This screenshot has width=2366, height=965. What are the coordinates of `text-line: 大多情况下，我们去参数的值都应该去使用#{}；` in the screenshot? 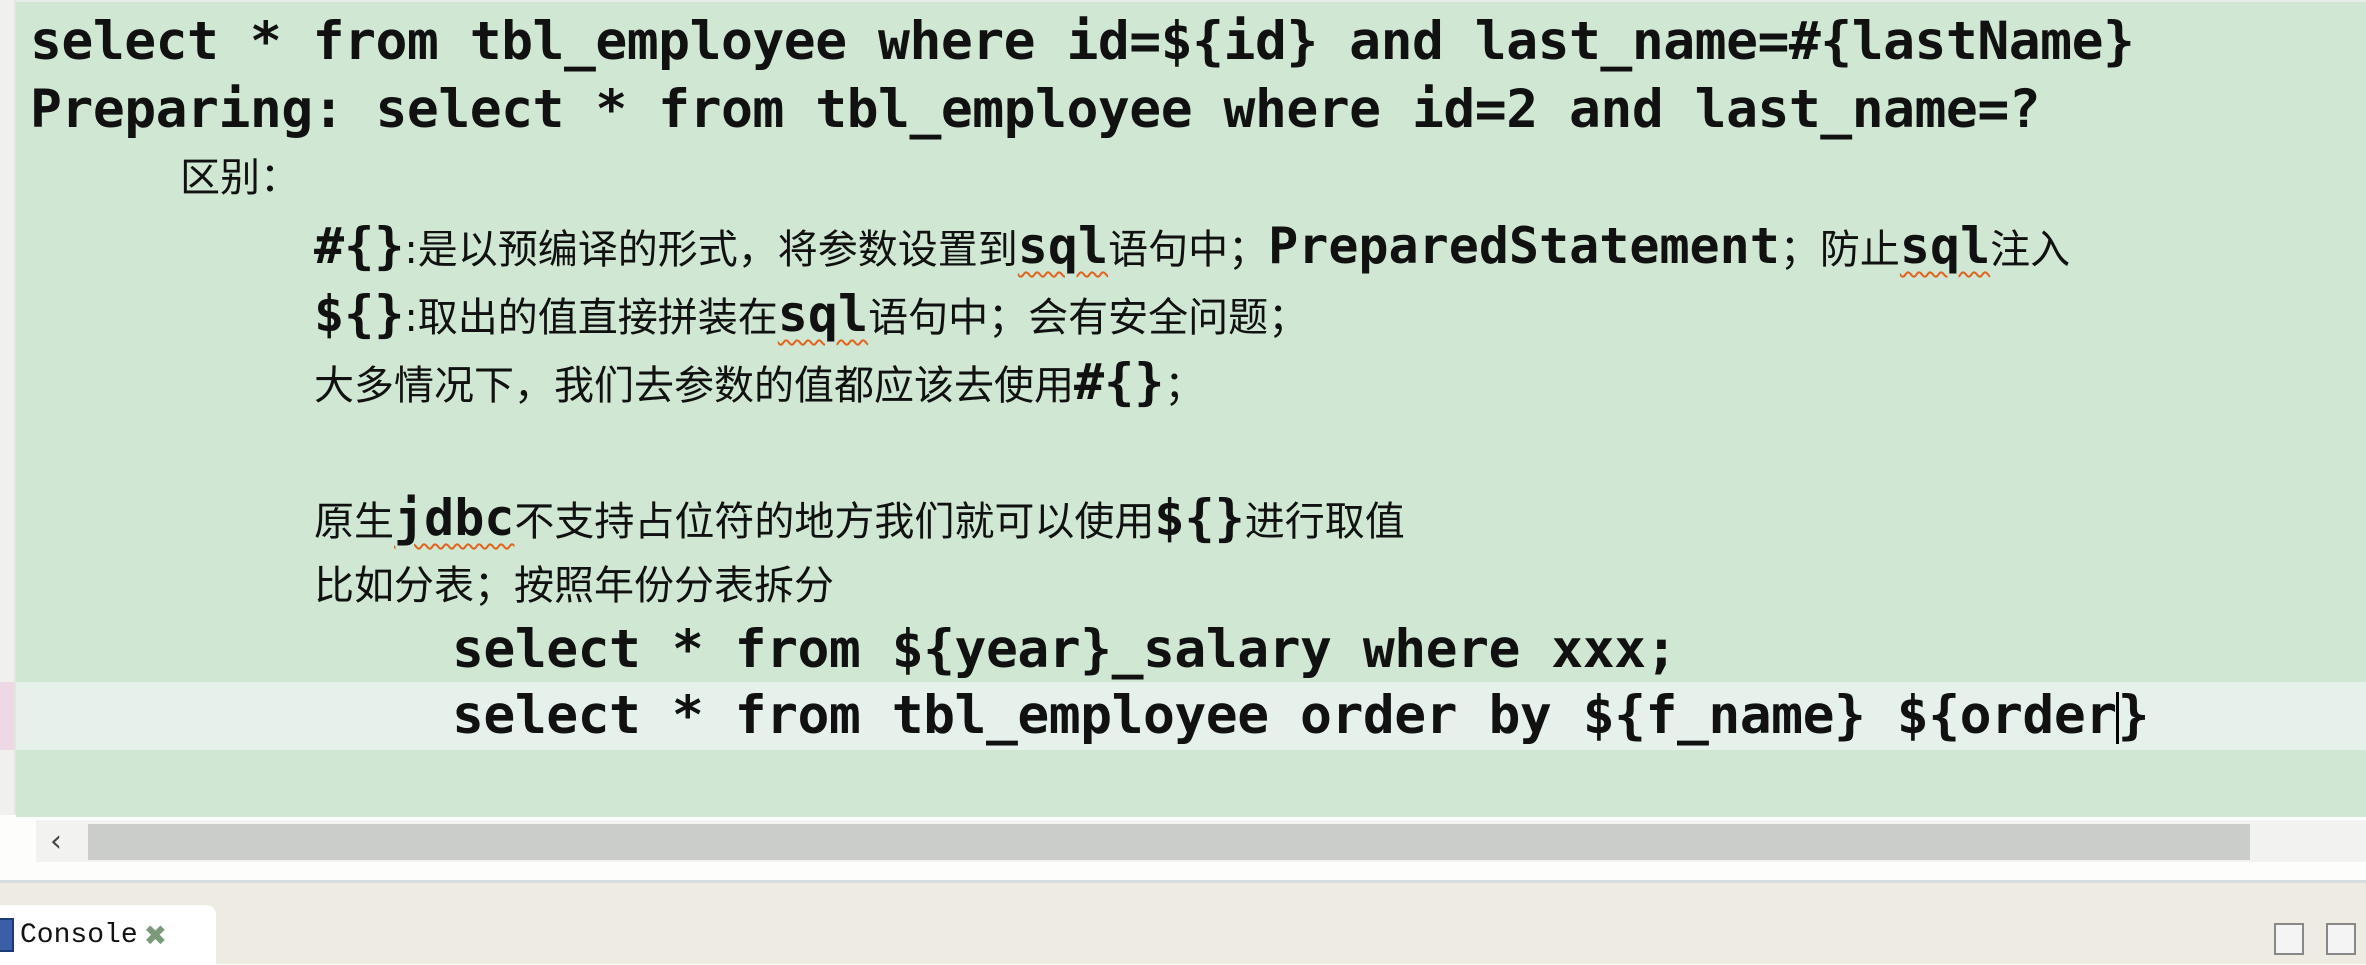 It's located at (1340, 382).